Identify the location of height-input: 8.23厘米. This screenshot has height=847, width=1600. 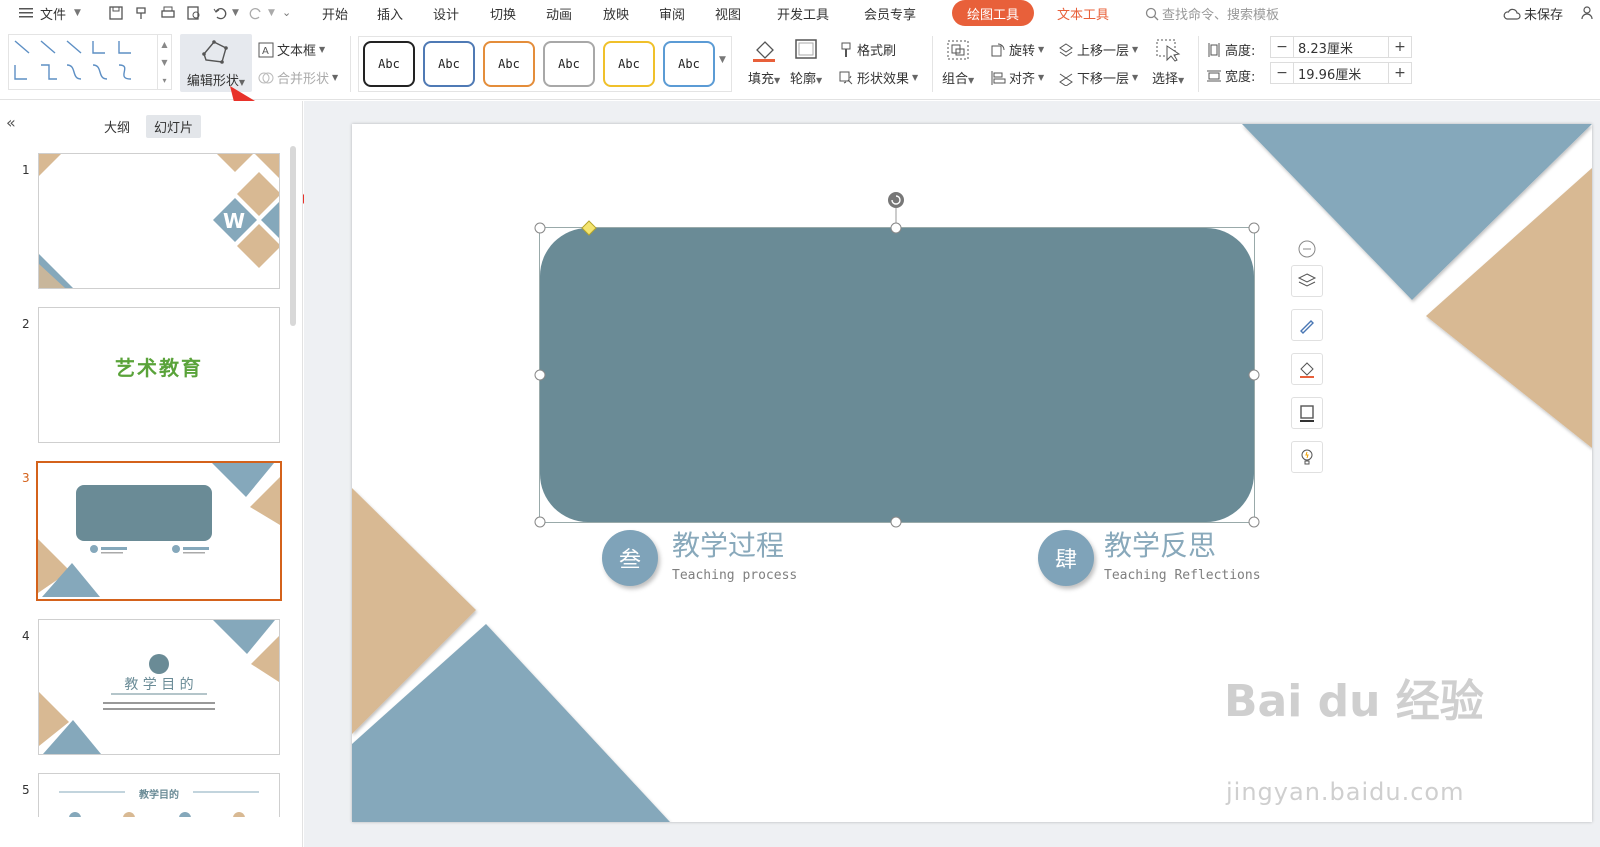
(1341, 47).